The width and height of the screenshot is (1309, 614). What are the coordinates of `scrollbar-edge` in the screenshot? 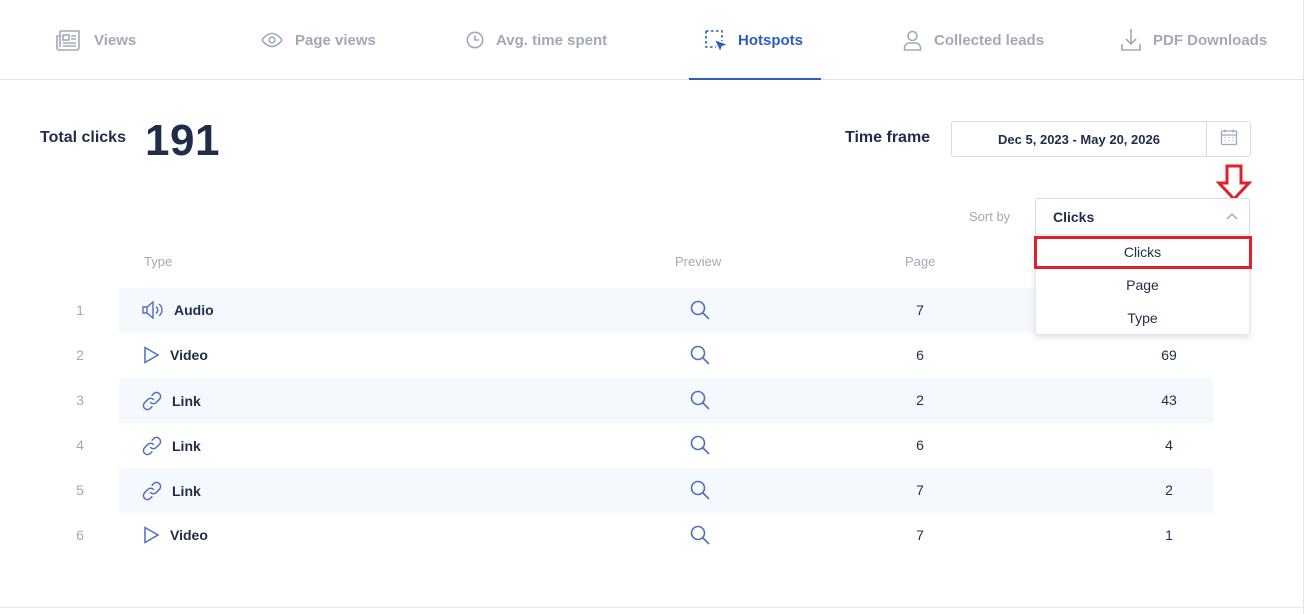 It's located at (1303, 307).